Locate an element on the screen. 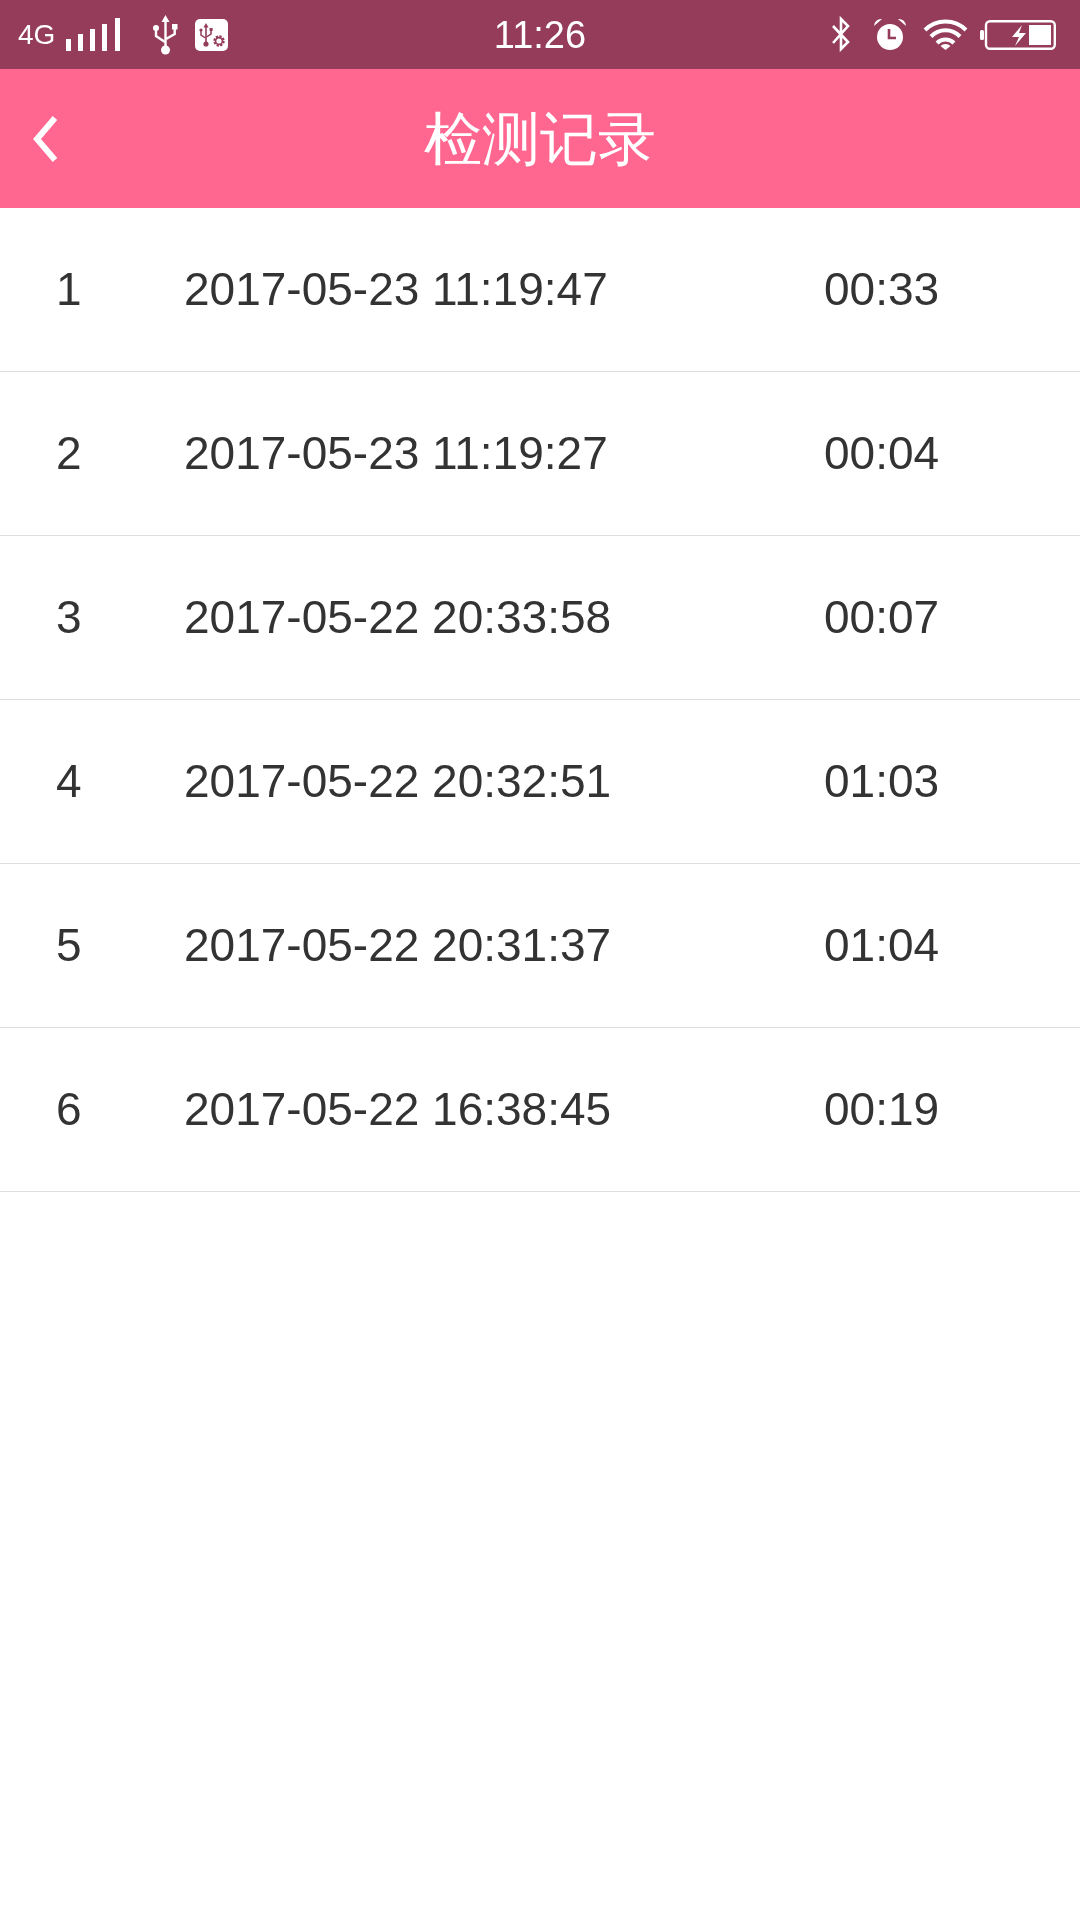 The height and width of the screenshot is (1920, 1080). record-duration: 01:04 is located at coordinates (882, 945).